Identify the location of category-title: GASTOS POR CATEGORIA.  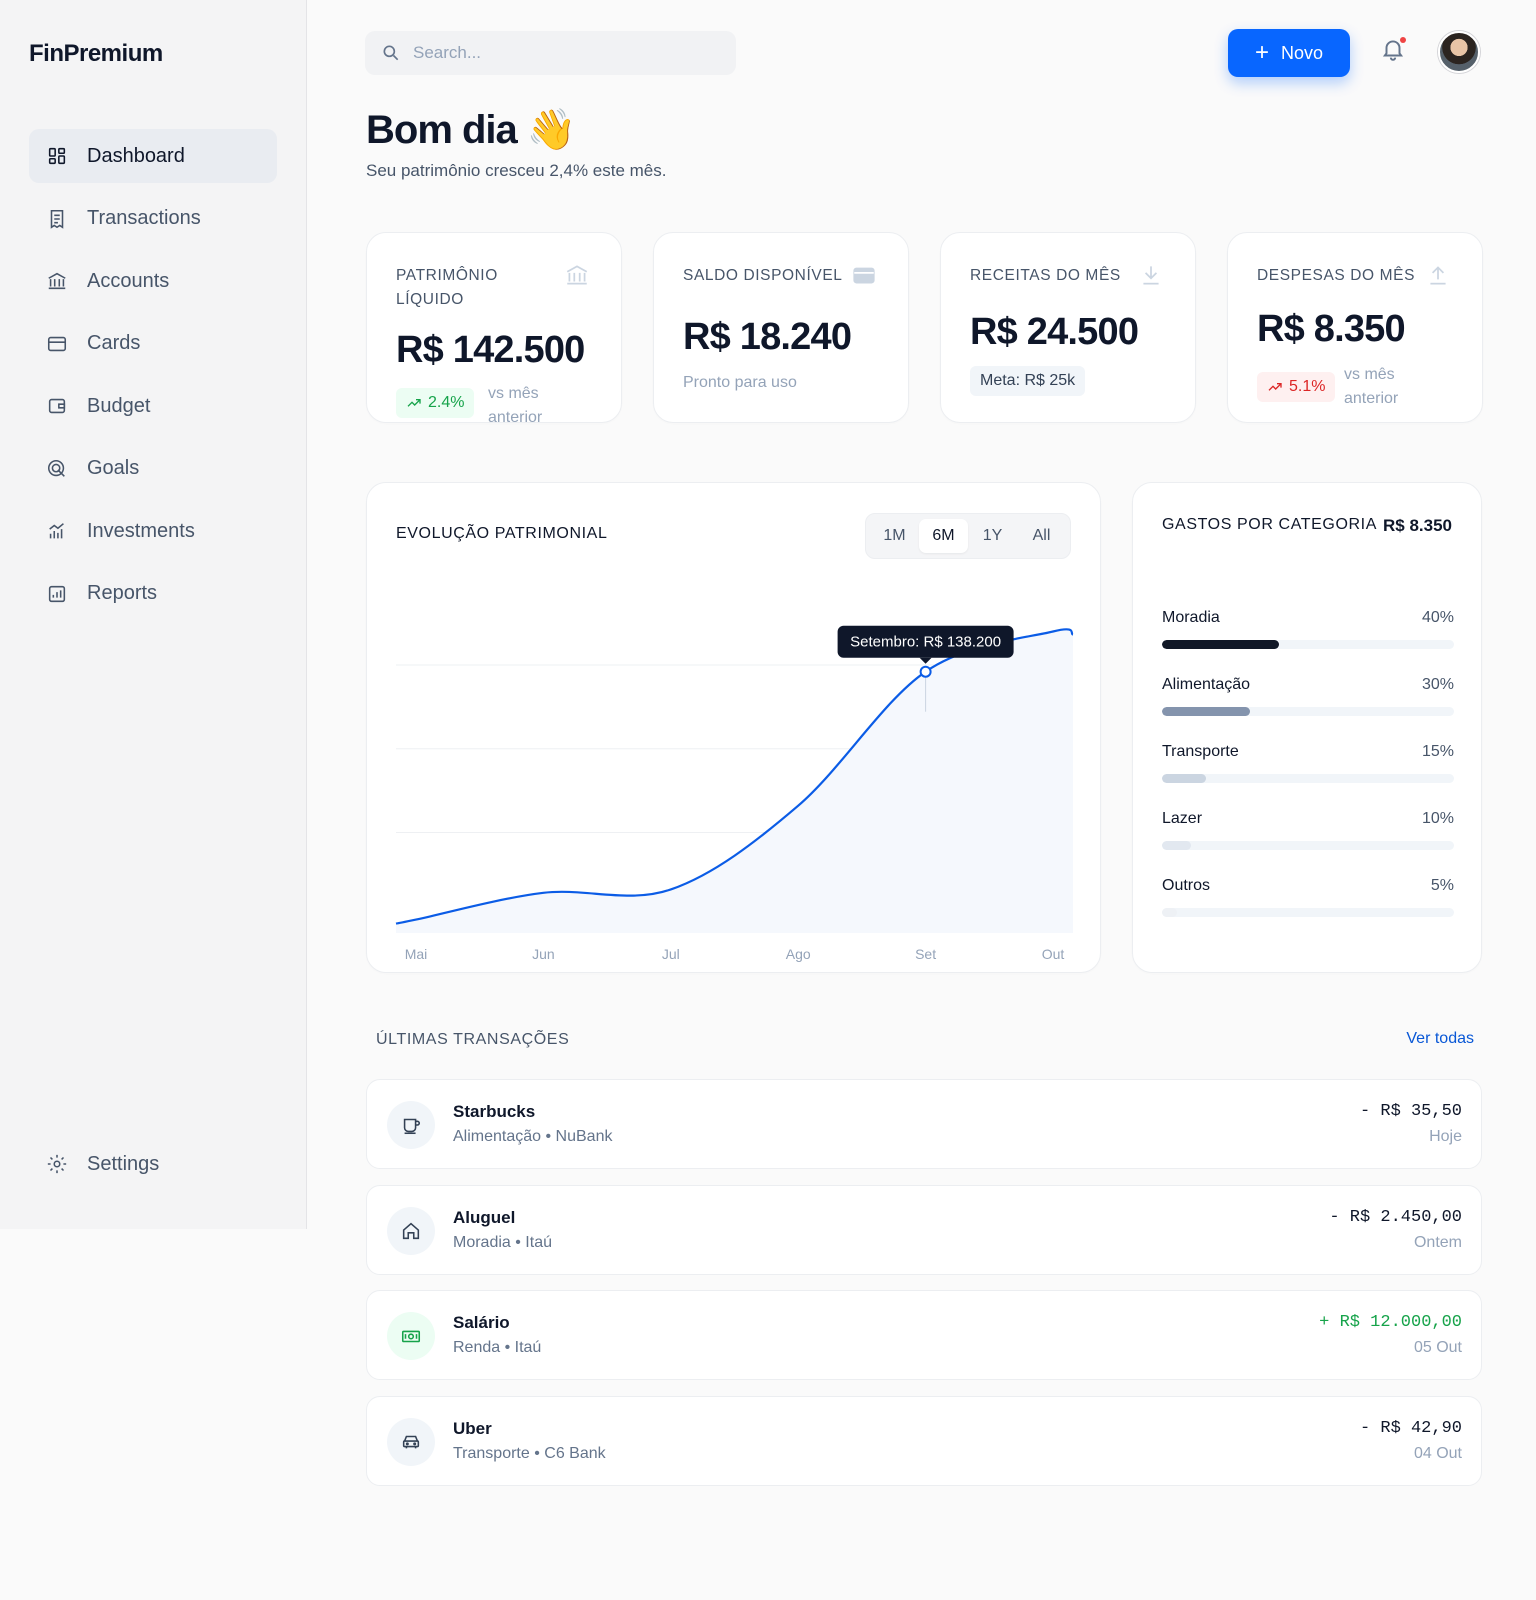
(1269, 524).